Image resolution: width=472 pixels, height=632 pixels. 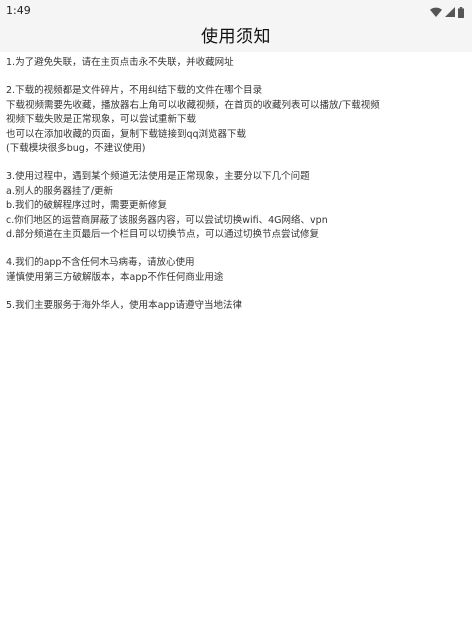 What do you see at coordinates (235, 63) in the screenshot?
I see `notice-section-1: 1.为了避免失联，请在主页点击永不失联，并收藏网址` at bounding box center [235, 63].